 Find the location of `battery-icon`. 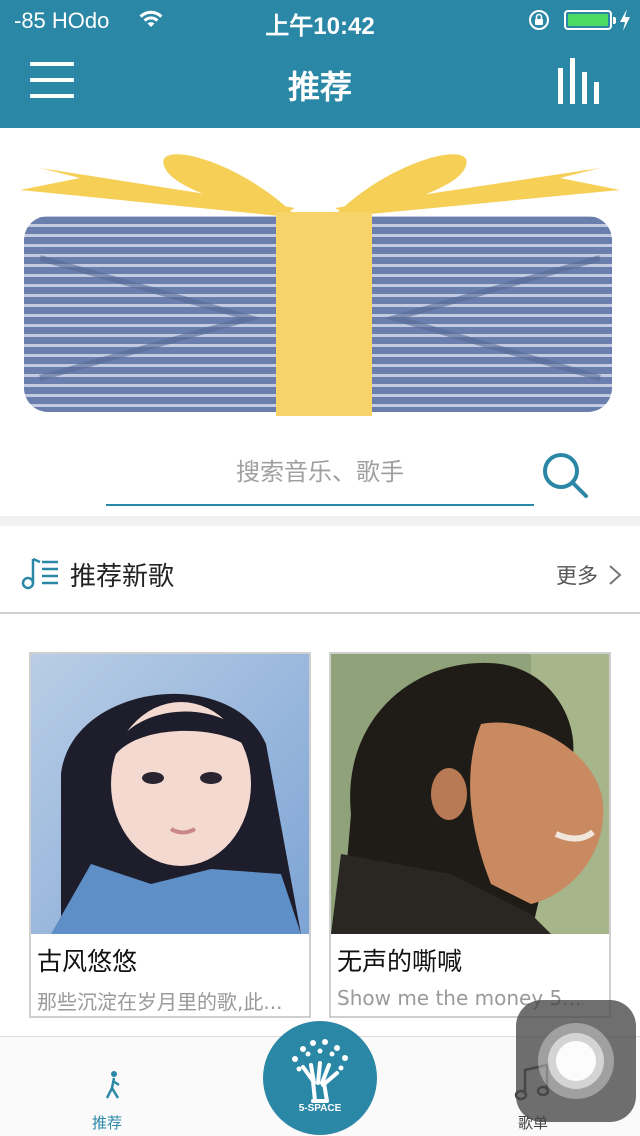

battery-icon is located at coordinates (590, 20).